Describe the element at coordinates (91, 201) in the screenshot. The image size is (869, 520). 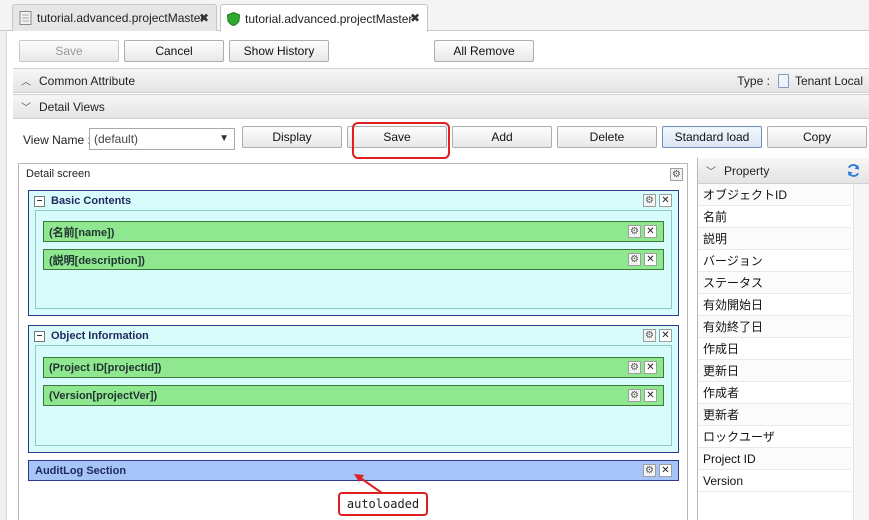
I see `section-title: Basic Contents` at that location.